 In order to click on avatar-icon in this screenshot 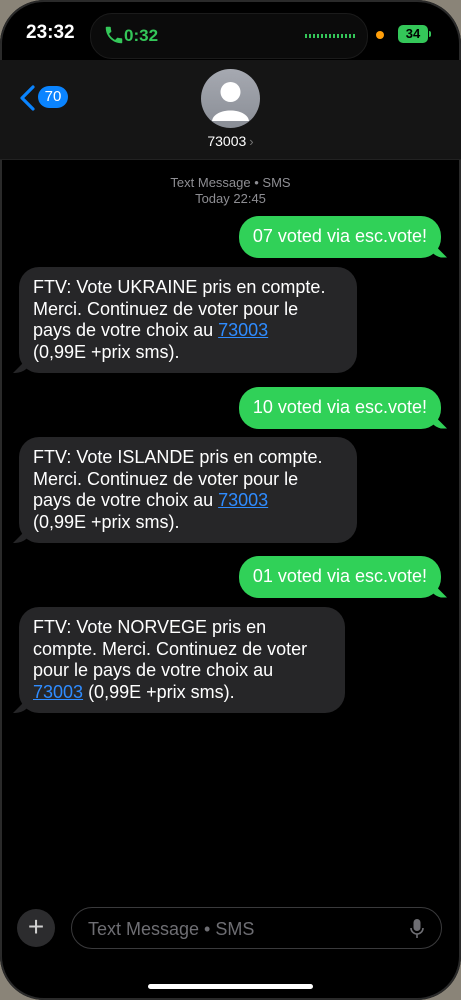, I will do `click(230, 98)`.